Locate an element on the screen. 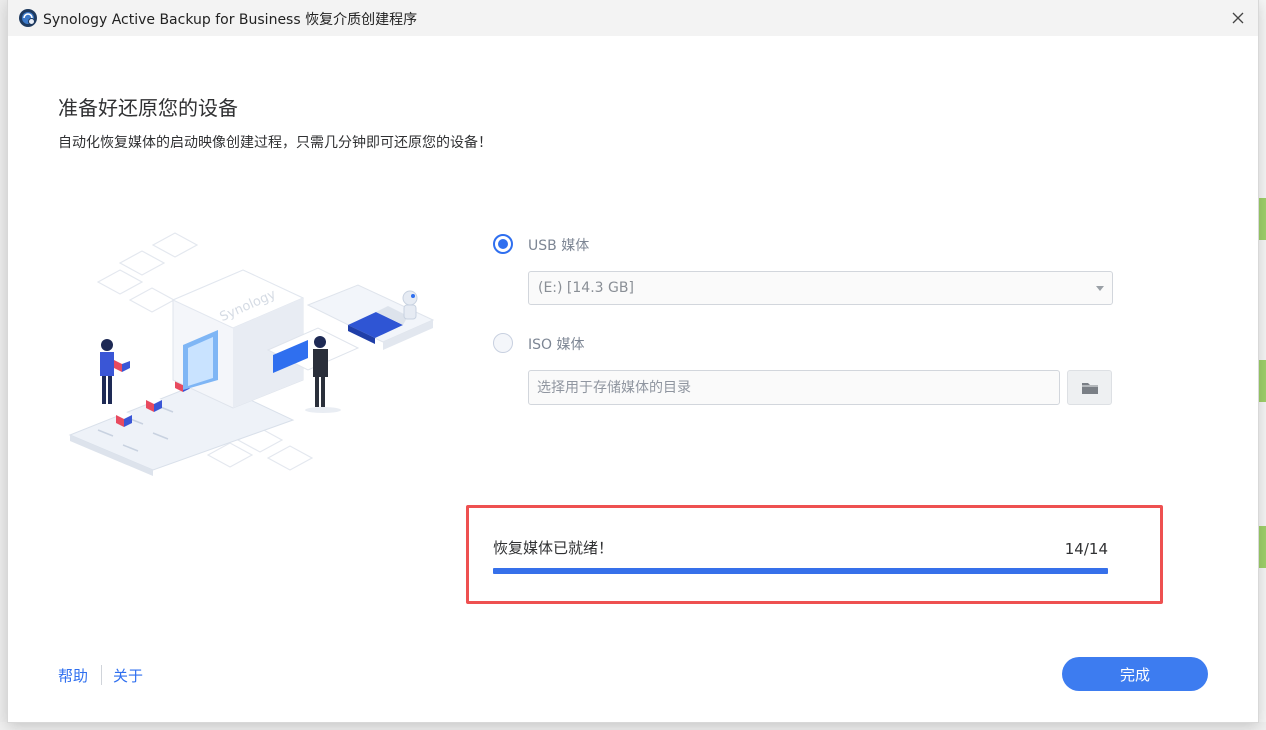 The width and height of the screenshot is (1266, 730). restore-illustration: Synology is located at coordinates (251, 354).